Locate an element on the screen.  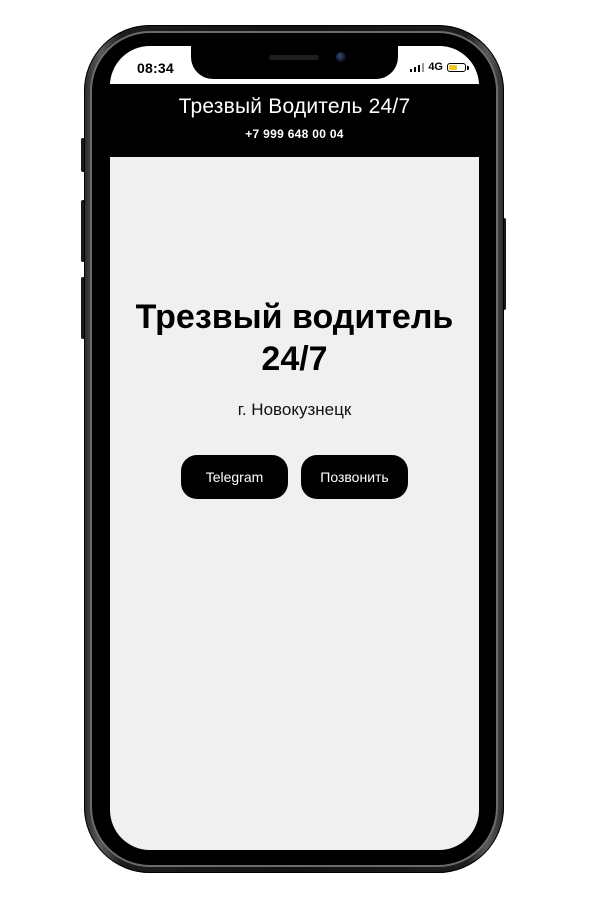
speaker-grill is located at coordinates (294, 57).